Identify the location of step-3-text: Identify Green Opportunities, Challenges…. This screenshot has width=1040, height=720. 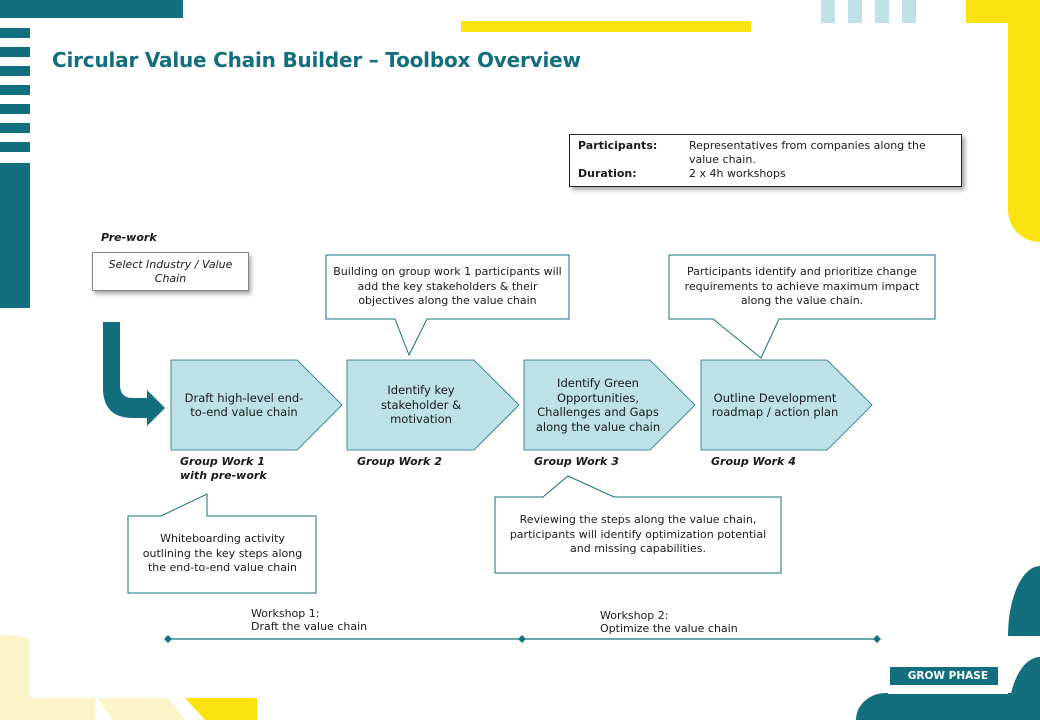
(598, 405).